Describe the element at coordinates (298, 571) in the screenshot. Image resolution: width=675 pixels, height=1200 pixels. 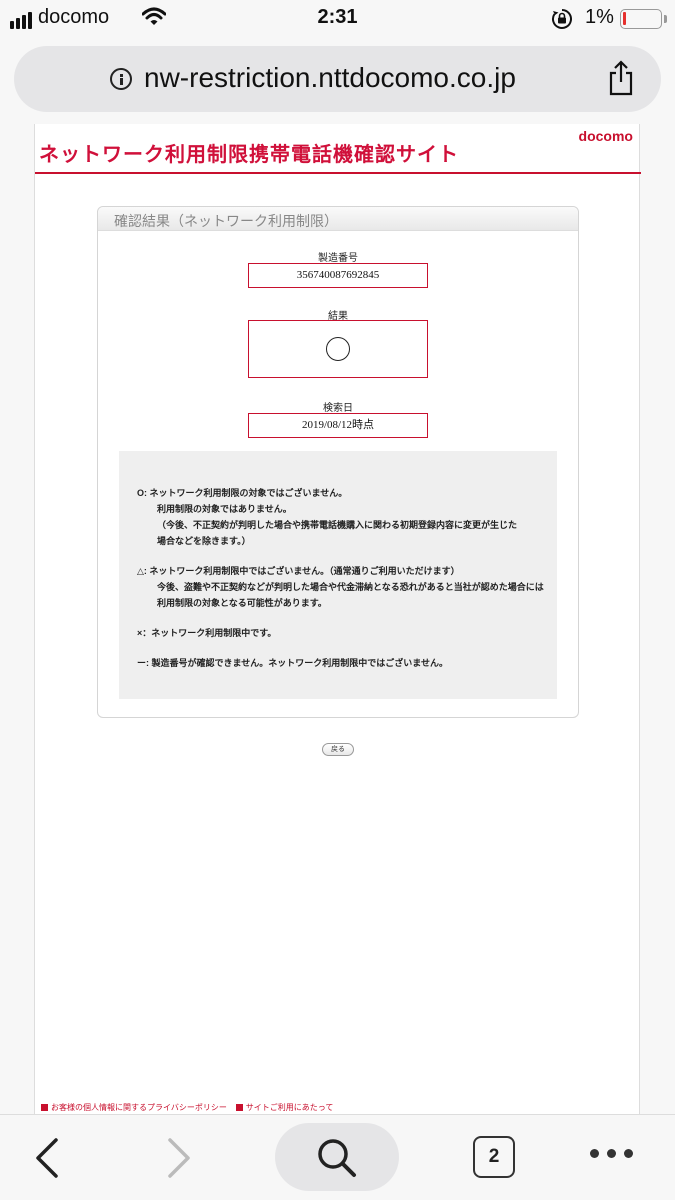
I see `legend-triangle-title: △: ネットワーク利用制限中ではございません。（通常通りご利用いただけます）` at that location.